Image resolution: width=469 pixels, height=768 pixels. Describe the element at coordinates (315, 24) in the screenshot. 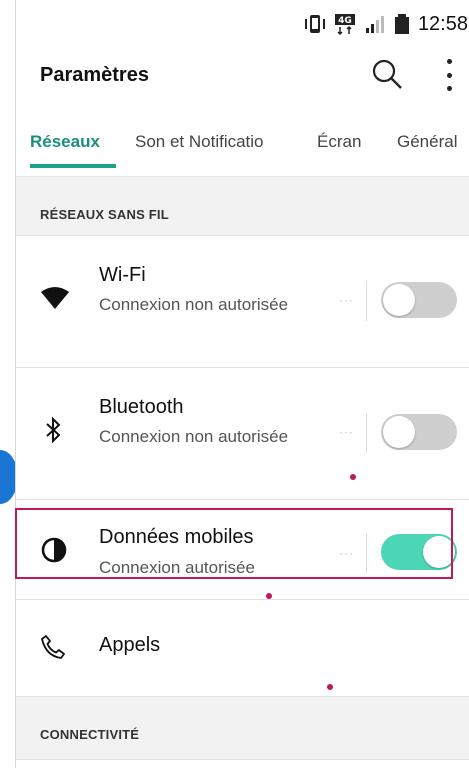

I see `vibrate-icon` at that location.